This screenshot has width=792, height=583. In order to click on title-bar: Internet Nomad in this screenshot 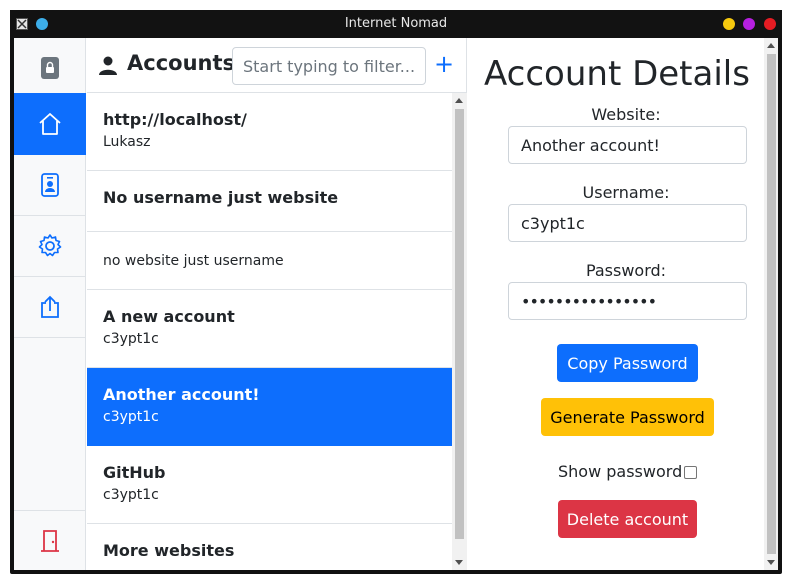, I will do `click(396, 24)`.